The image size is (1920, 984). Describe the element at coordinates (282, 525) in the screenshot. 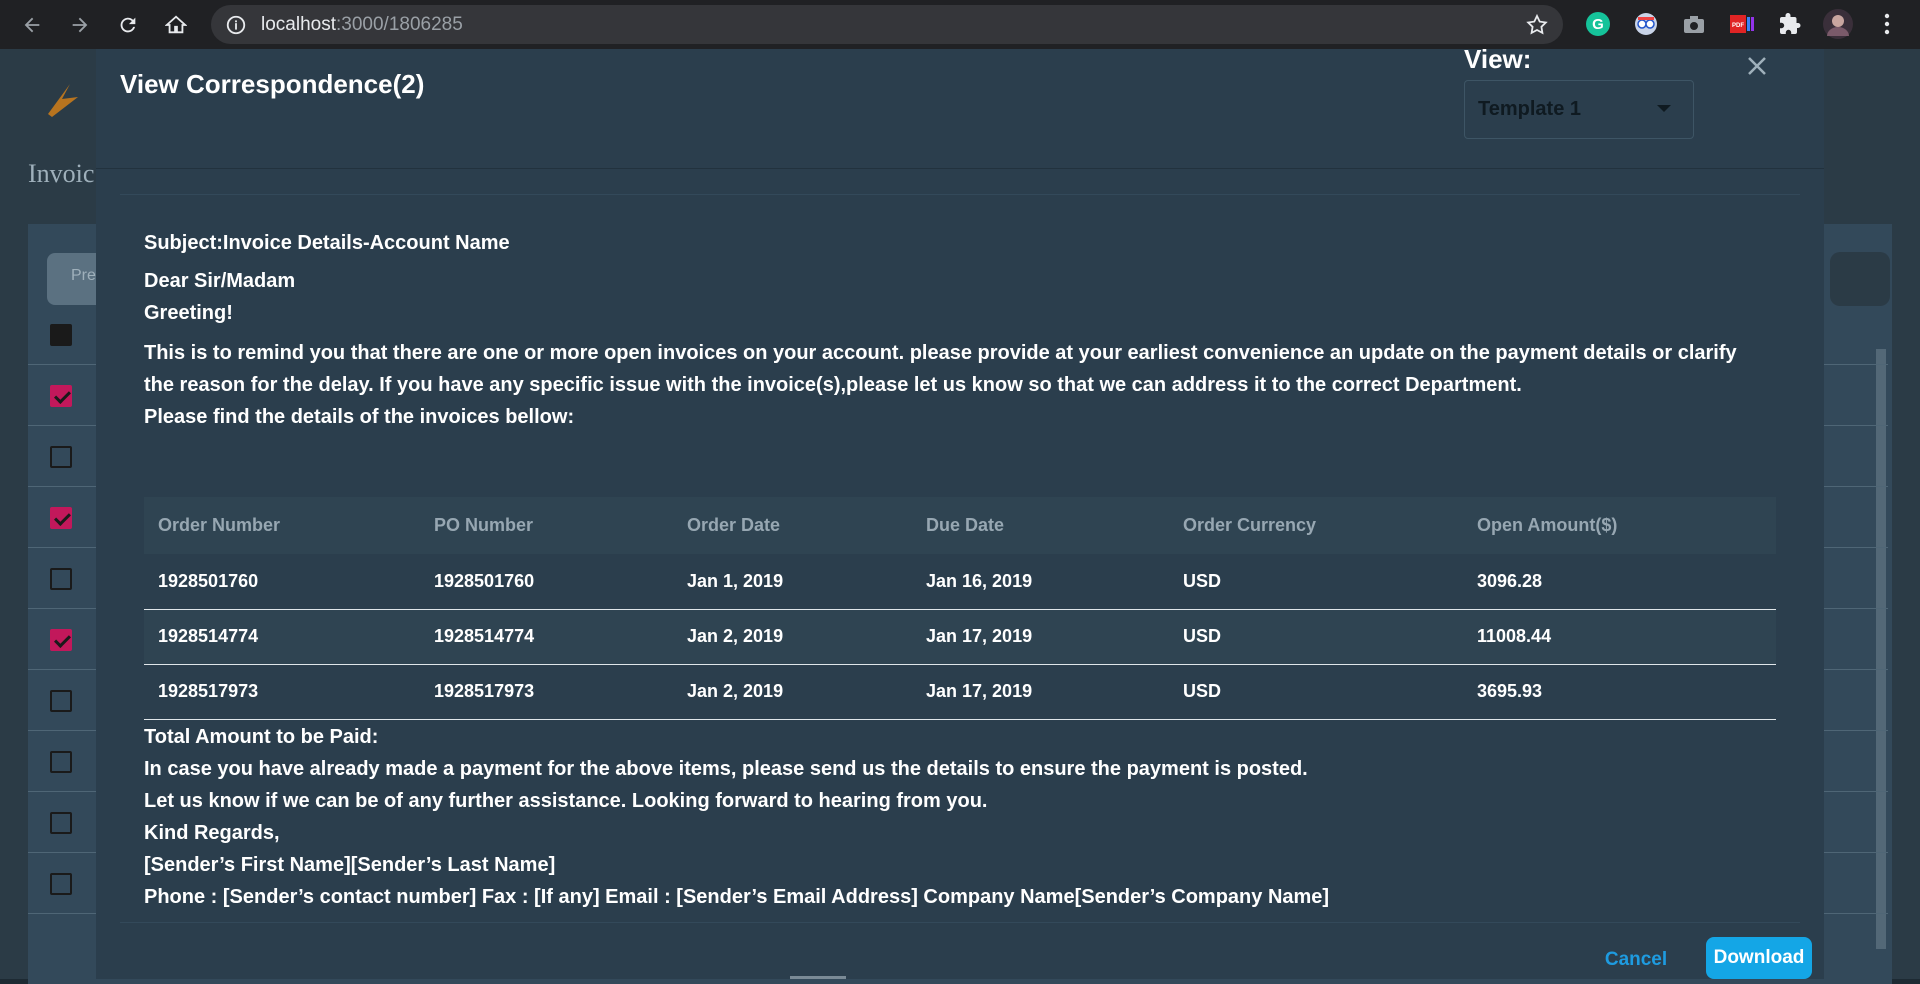

I see `column-header: Order Number` at that location.